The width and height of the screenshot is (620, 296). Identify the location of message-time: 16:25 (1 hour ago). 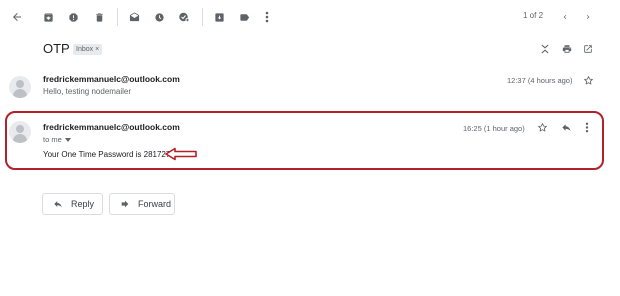
(494, 128).